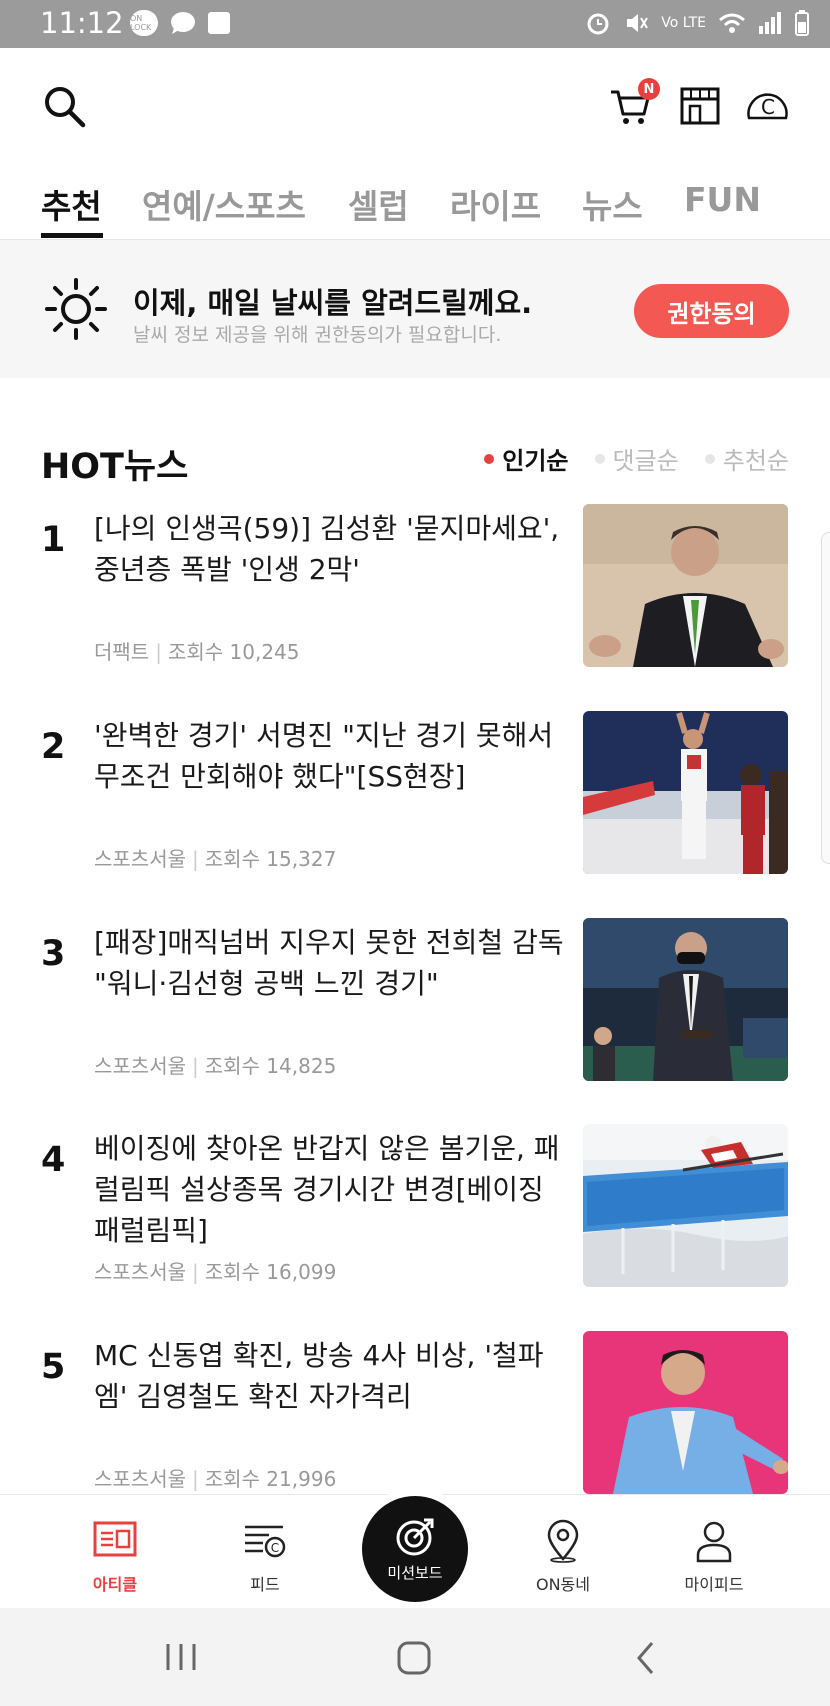  Describe the element at coordinates (802, 23) in the screenshot. I see `battery-icon` at that location.